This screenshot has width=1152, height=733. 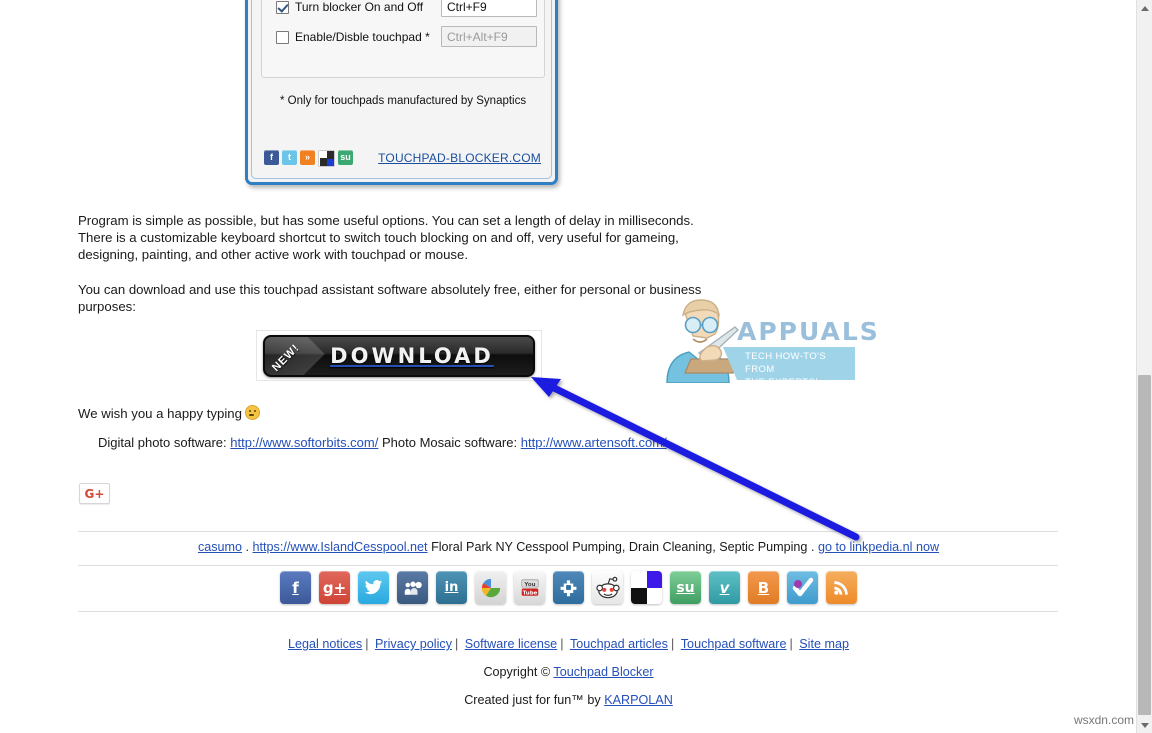 What do you see at coordinates (252, 412) in the screenshot?
I see `smiley-icon` at bounding box center [252, 412].